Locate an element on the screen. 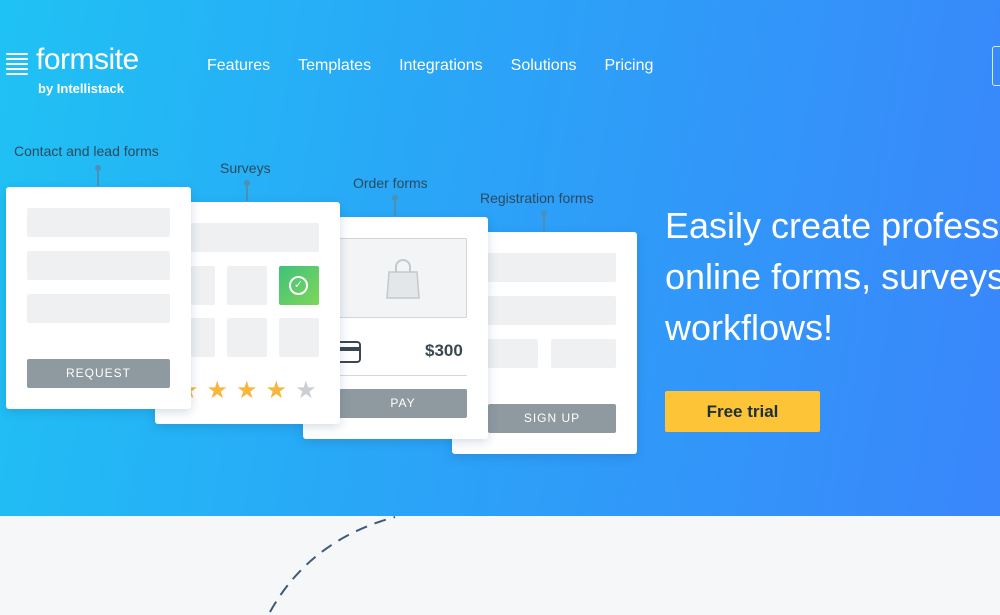 This screenshot has height=615, width=1000. sign-up-button: SIGN UP is located at coordinates (552, 418).